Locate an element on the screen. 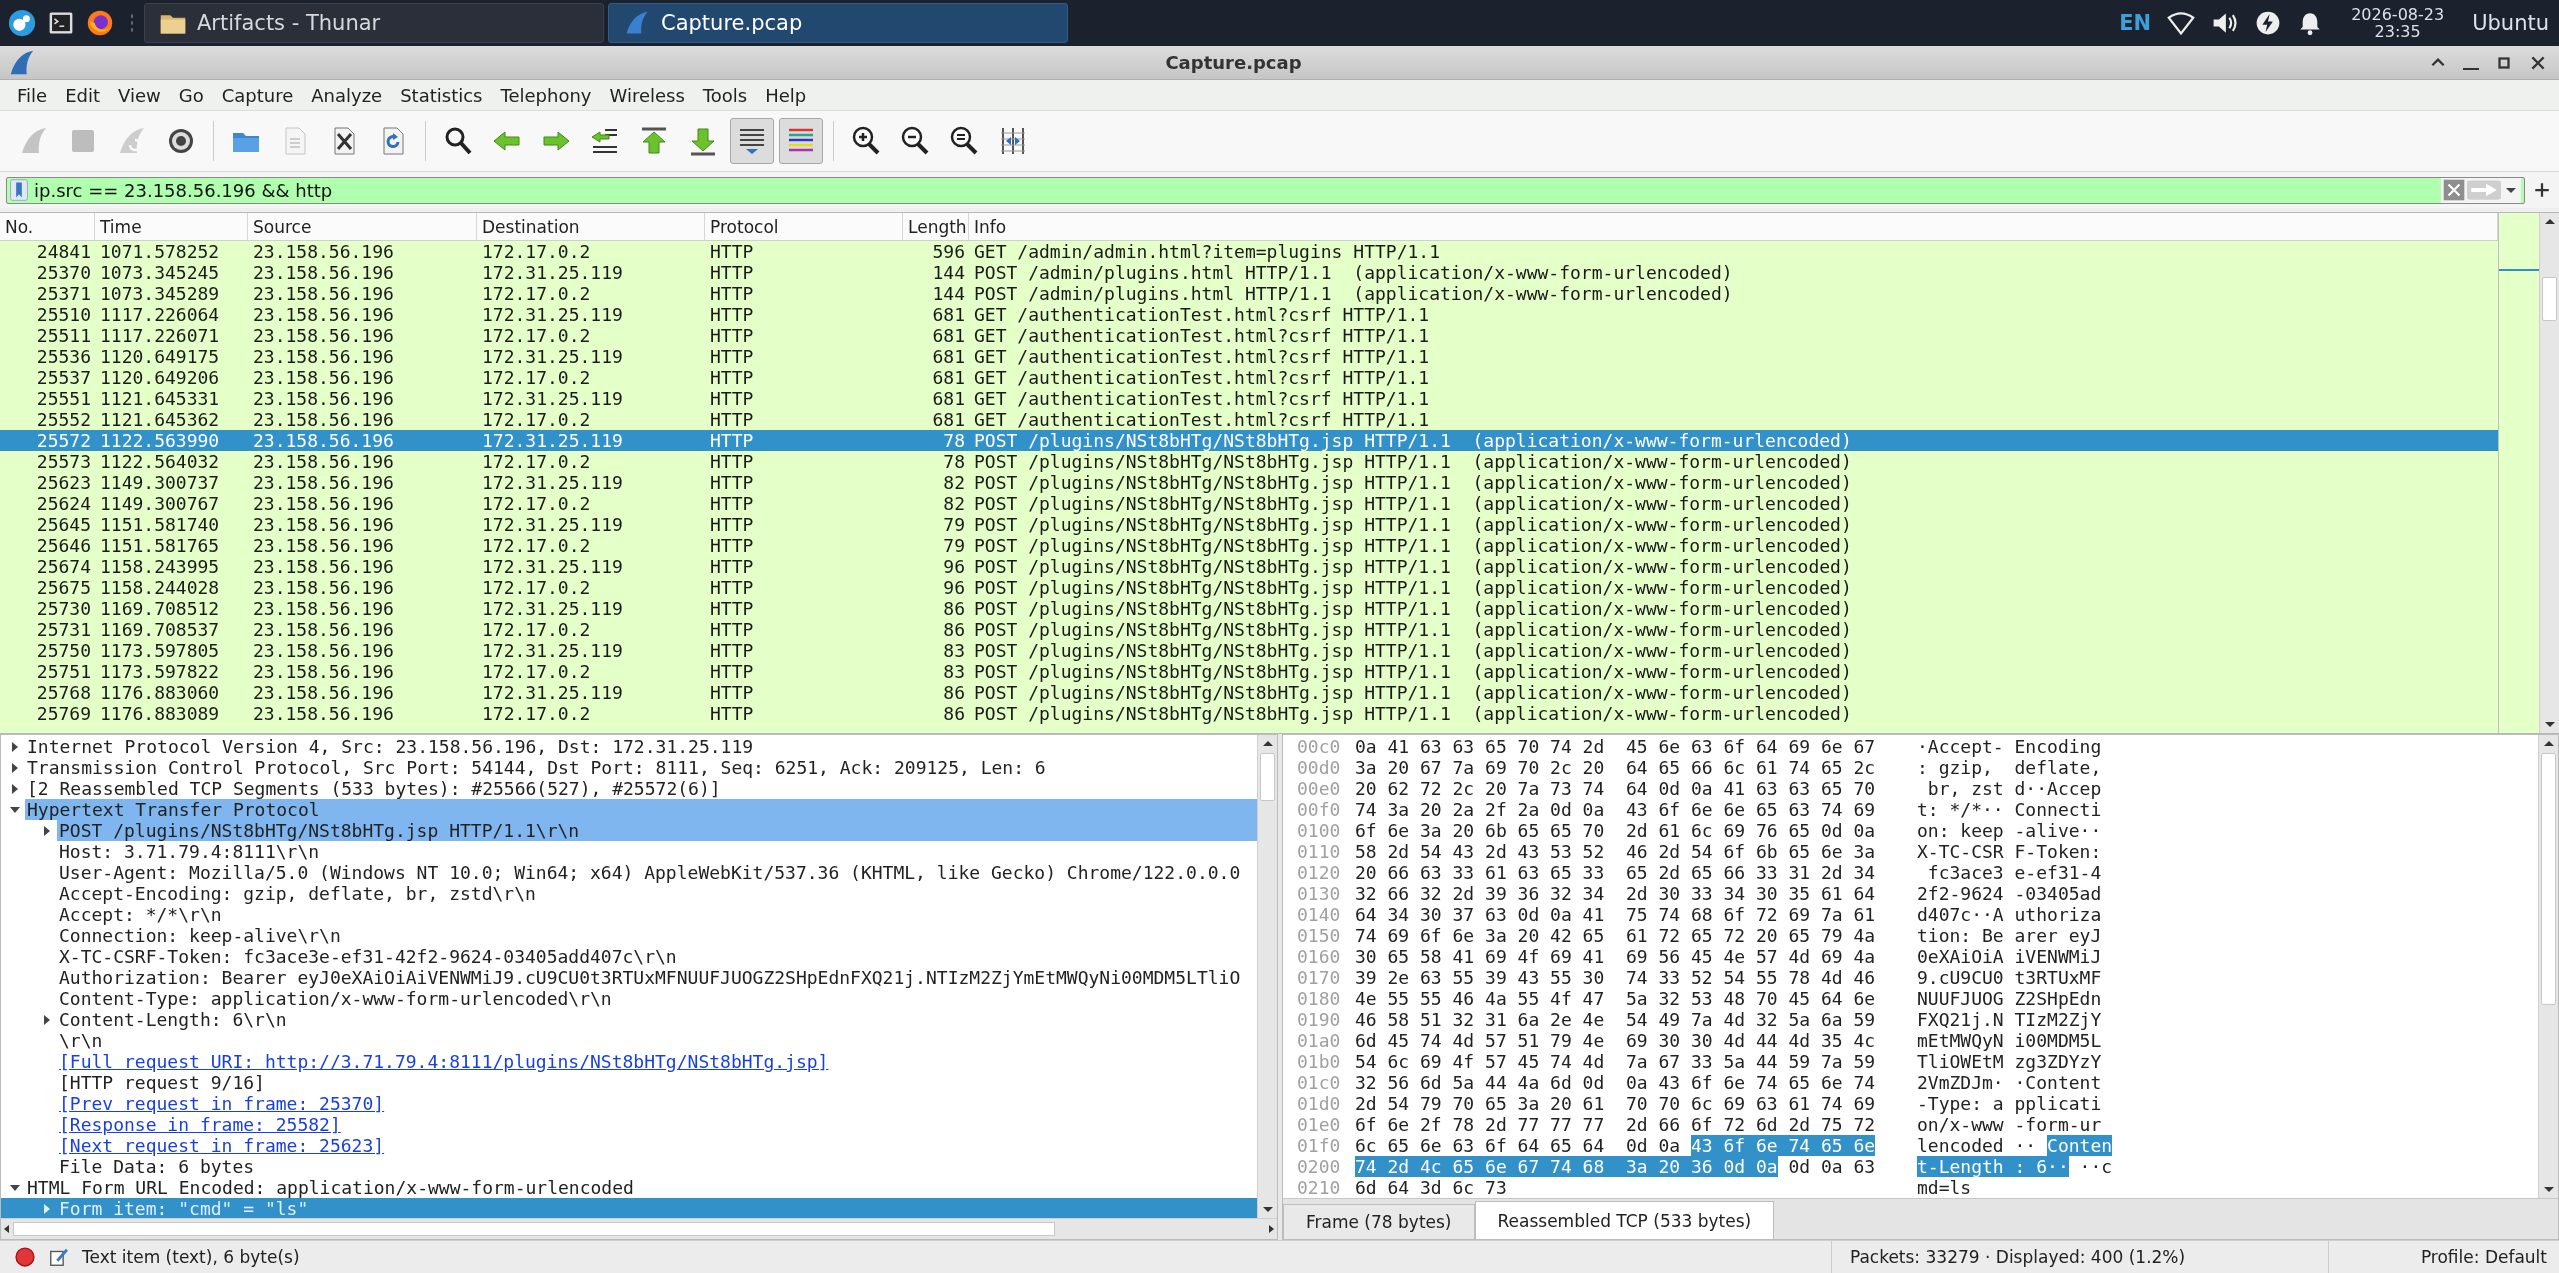 The height and width of the screenshot is (1273, 2559). taskbar-task: Capture.pcap is located at coordinates (838, 23).